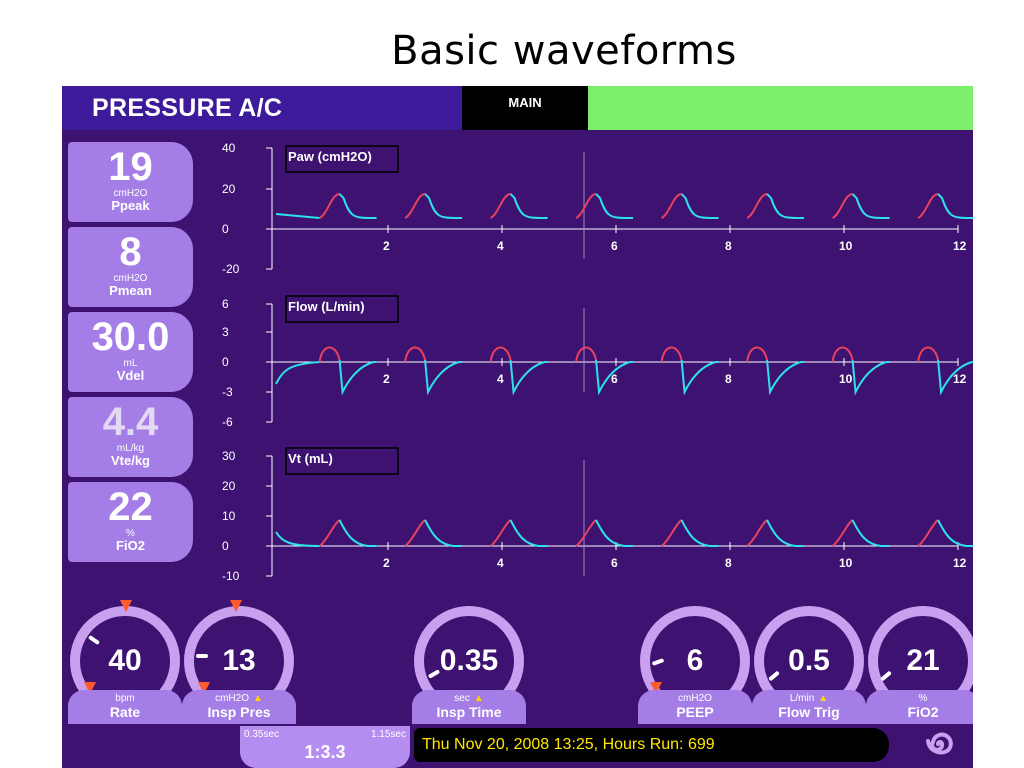  Describe the element at coordinates (940, 744) in the screenshot. I see `spiral-logo-icon` at that location.